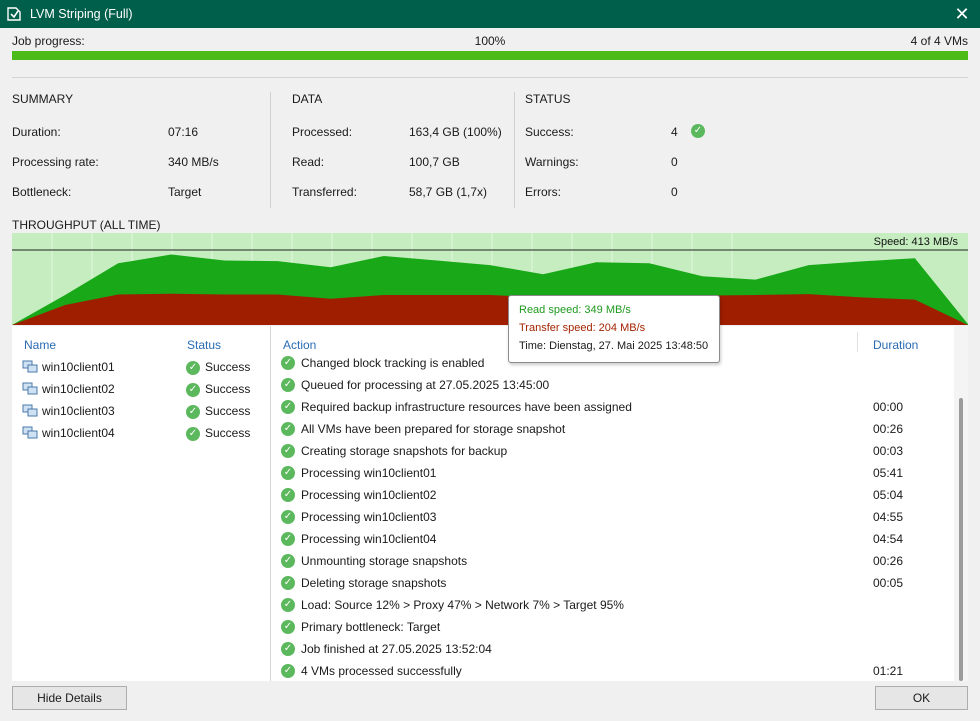 The width and height of the screenshot is (980, 721). What do you see at coordinates (369, 517) in the screenshot?
I see `action-text: Processing win10client03` at bounding box center [369, 517].